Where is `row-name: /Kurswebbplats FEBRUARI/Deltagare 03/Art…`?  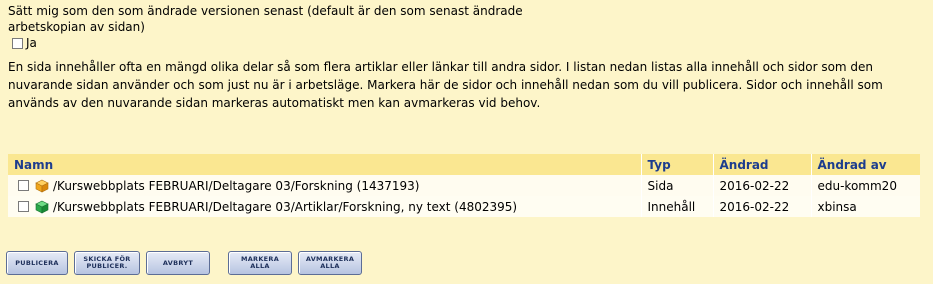 row-name: /Kurswebbplats FEBRUARI/Deltagare 03/Art… is located at coordinates (285, 206).